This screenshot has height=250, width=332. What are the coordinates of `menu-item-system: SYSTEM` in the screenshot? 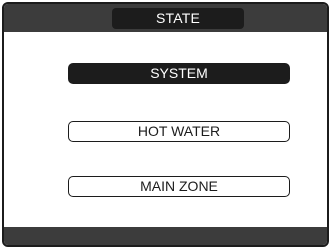 It's located at (179, 73).